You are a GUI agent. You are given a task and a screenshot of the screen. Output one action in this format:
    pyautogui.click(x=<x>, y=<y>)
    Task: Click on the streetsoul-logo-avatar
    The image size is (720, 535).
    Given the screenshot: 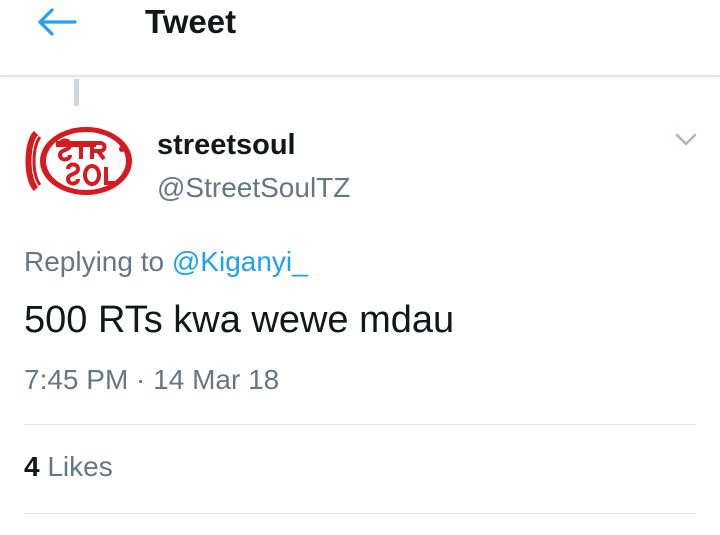 What is the action you would take?
    pyautogui.click(x=78, y=161)
    